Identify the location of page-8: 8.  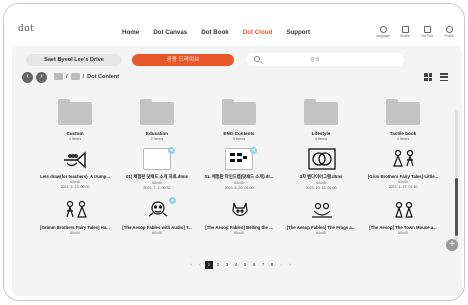
(272, 265).